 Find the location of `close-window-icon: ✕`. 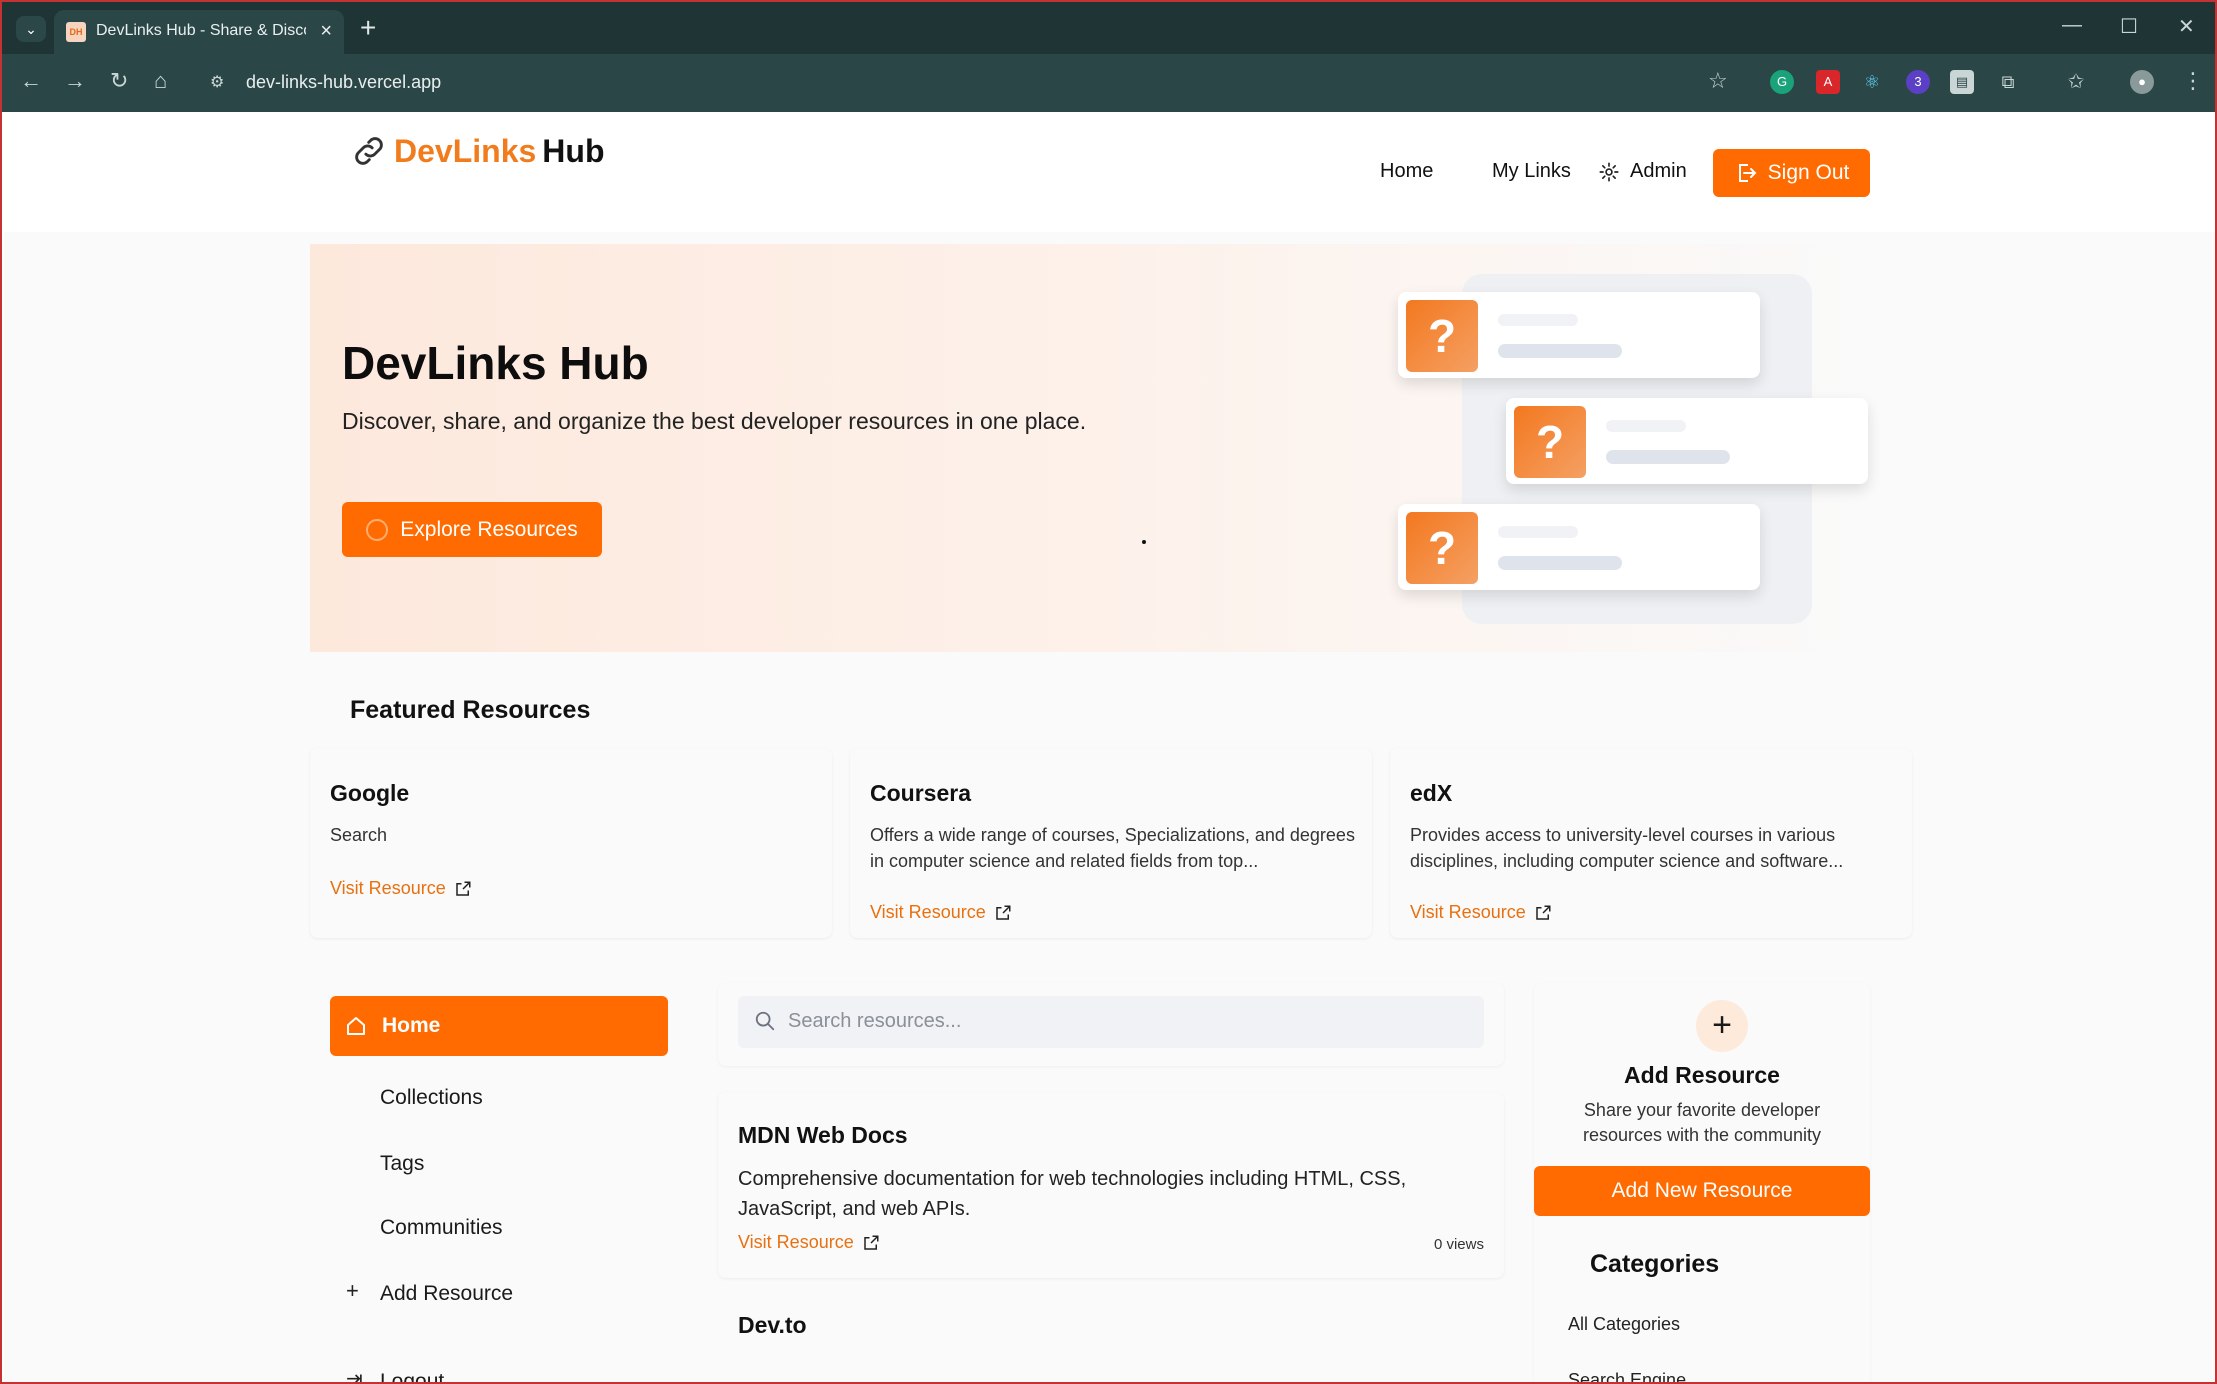

close-window-icon: ✕ is located at coordinates (2186, 26).